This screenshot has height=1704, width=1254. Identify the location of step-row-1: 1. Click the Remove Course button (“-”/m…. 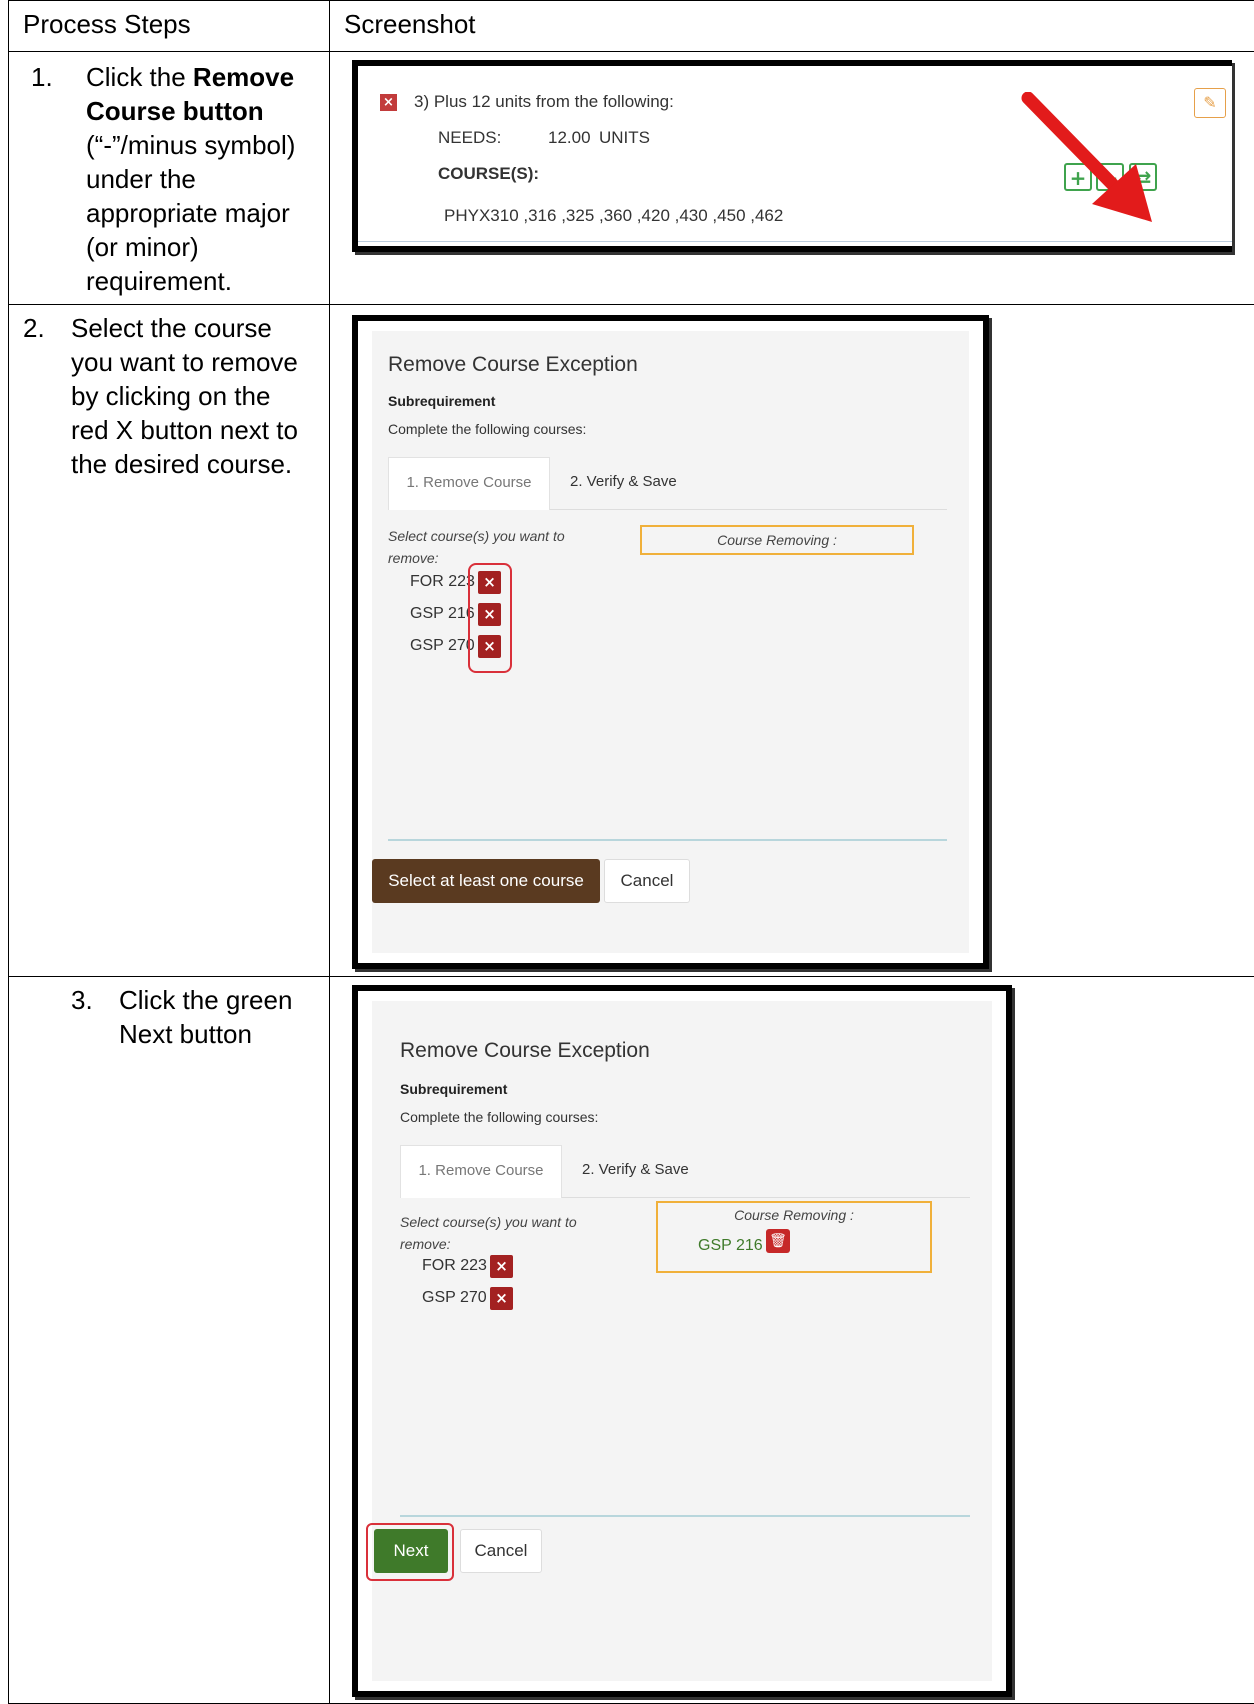
(631, 178).